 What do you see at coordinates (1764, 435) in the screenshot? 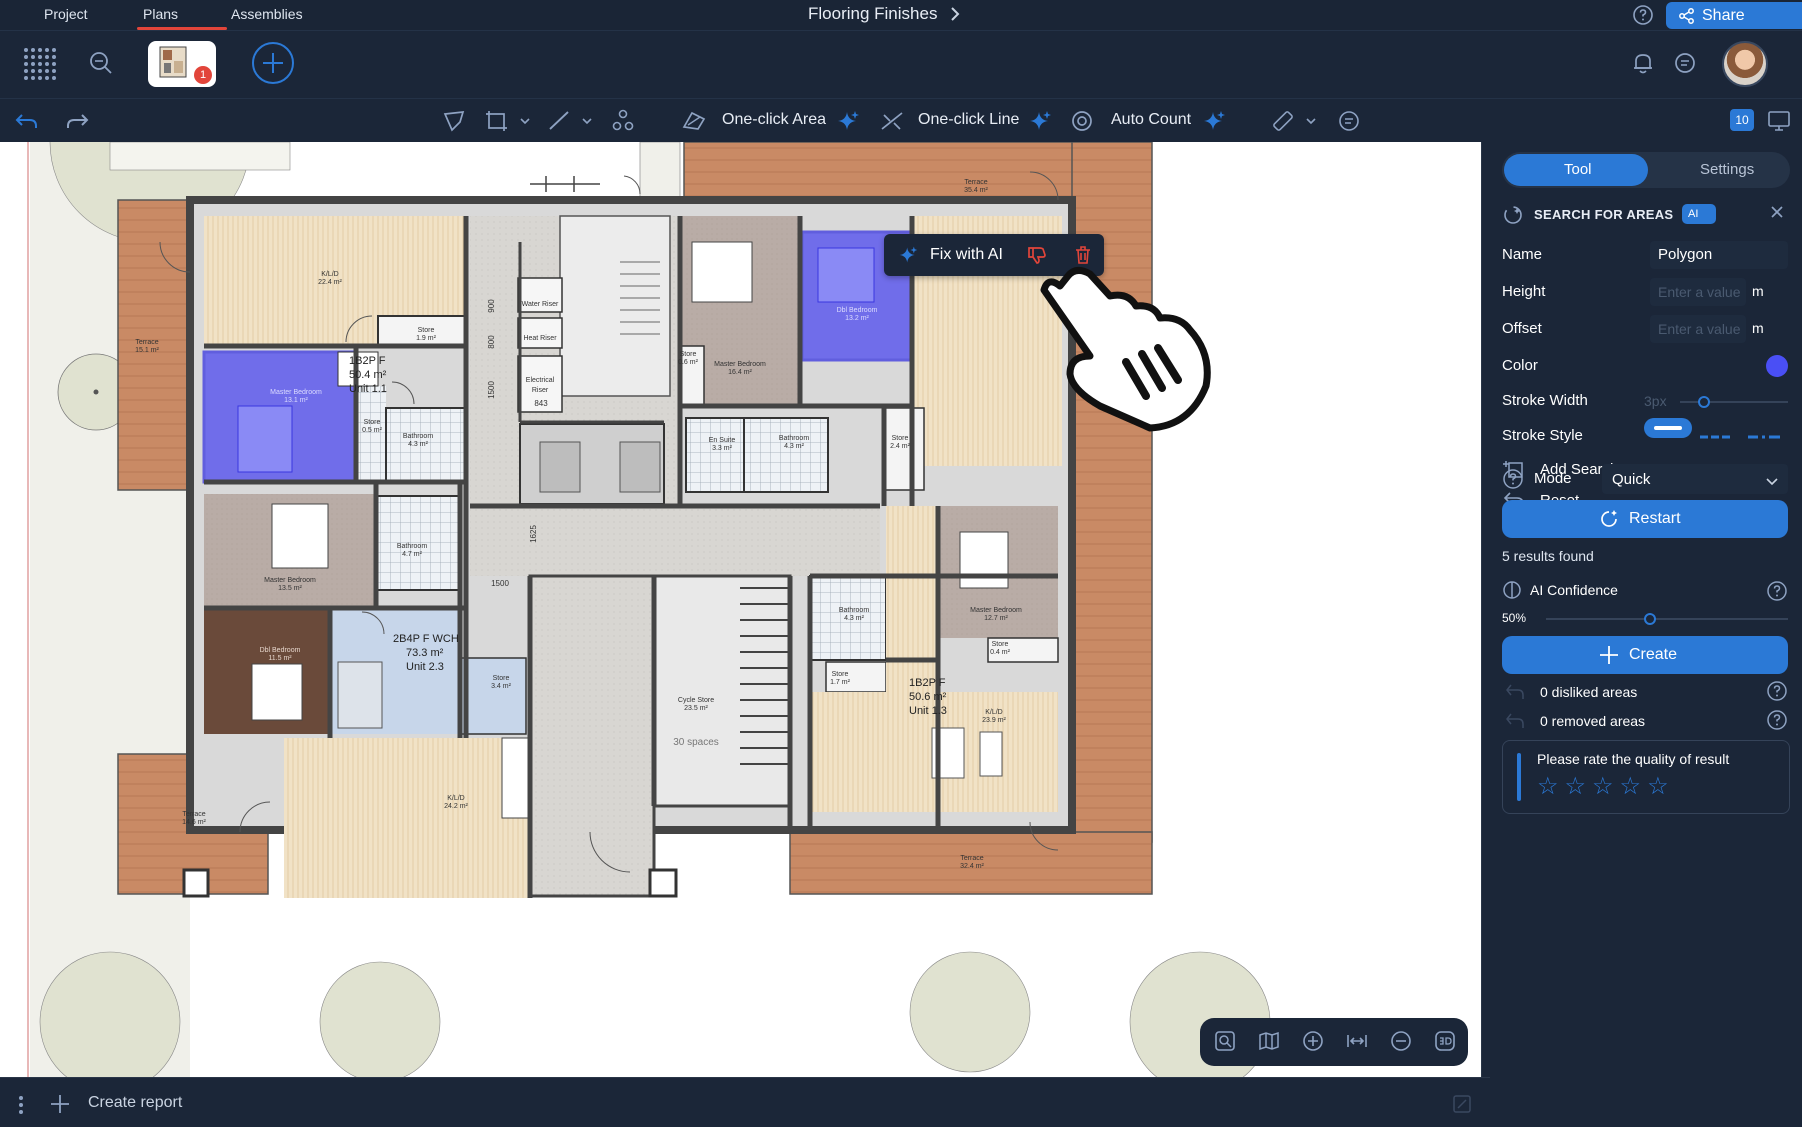
I see `stroke-style-dash-dot` at bounding box center [1764, 435].